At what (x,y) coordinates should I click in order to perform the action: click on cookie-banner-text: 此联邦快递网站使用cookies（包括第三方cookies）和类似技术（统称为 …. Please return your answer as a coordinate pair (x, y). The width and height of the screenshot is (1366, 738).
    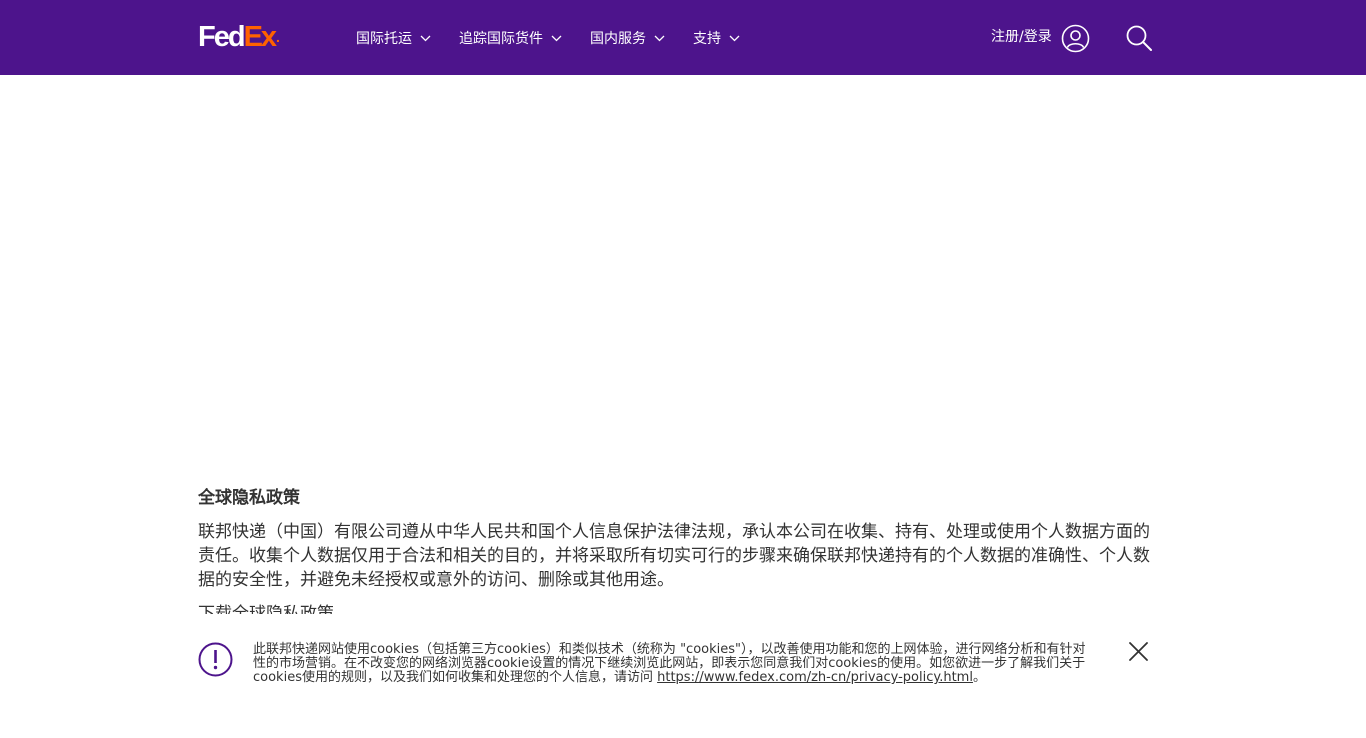
    Looking at the image, I should click on (673, 664).